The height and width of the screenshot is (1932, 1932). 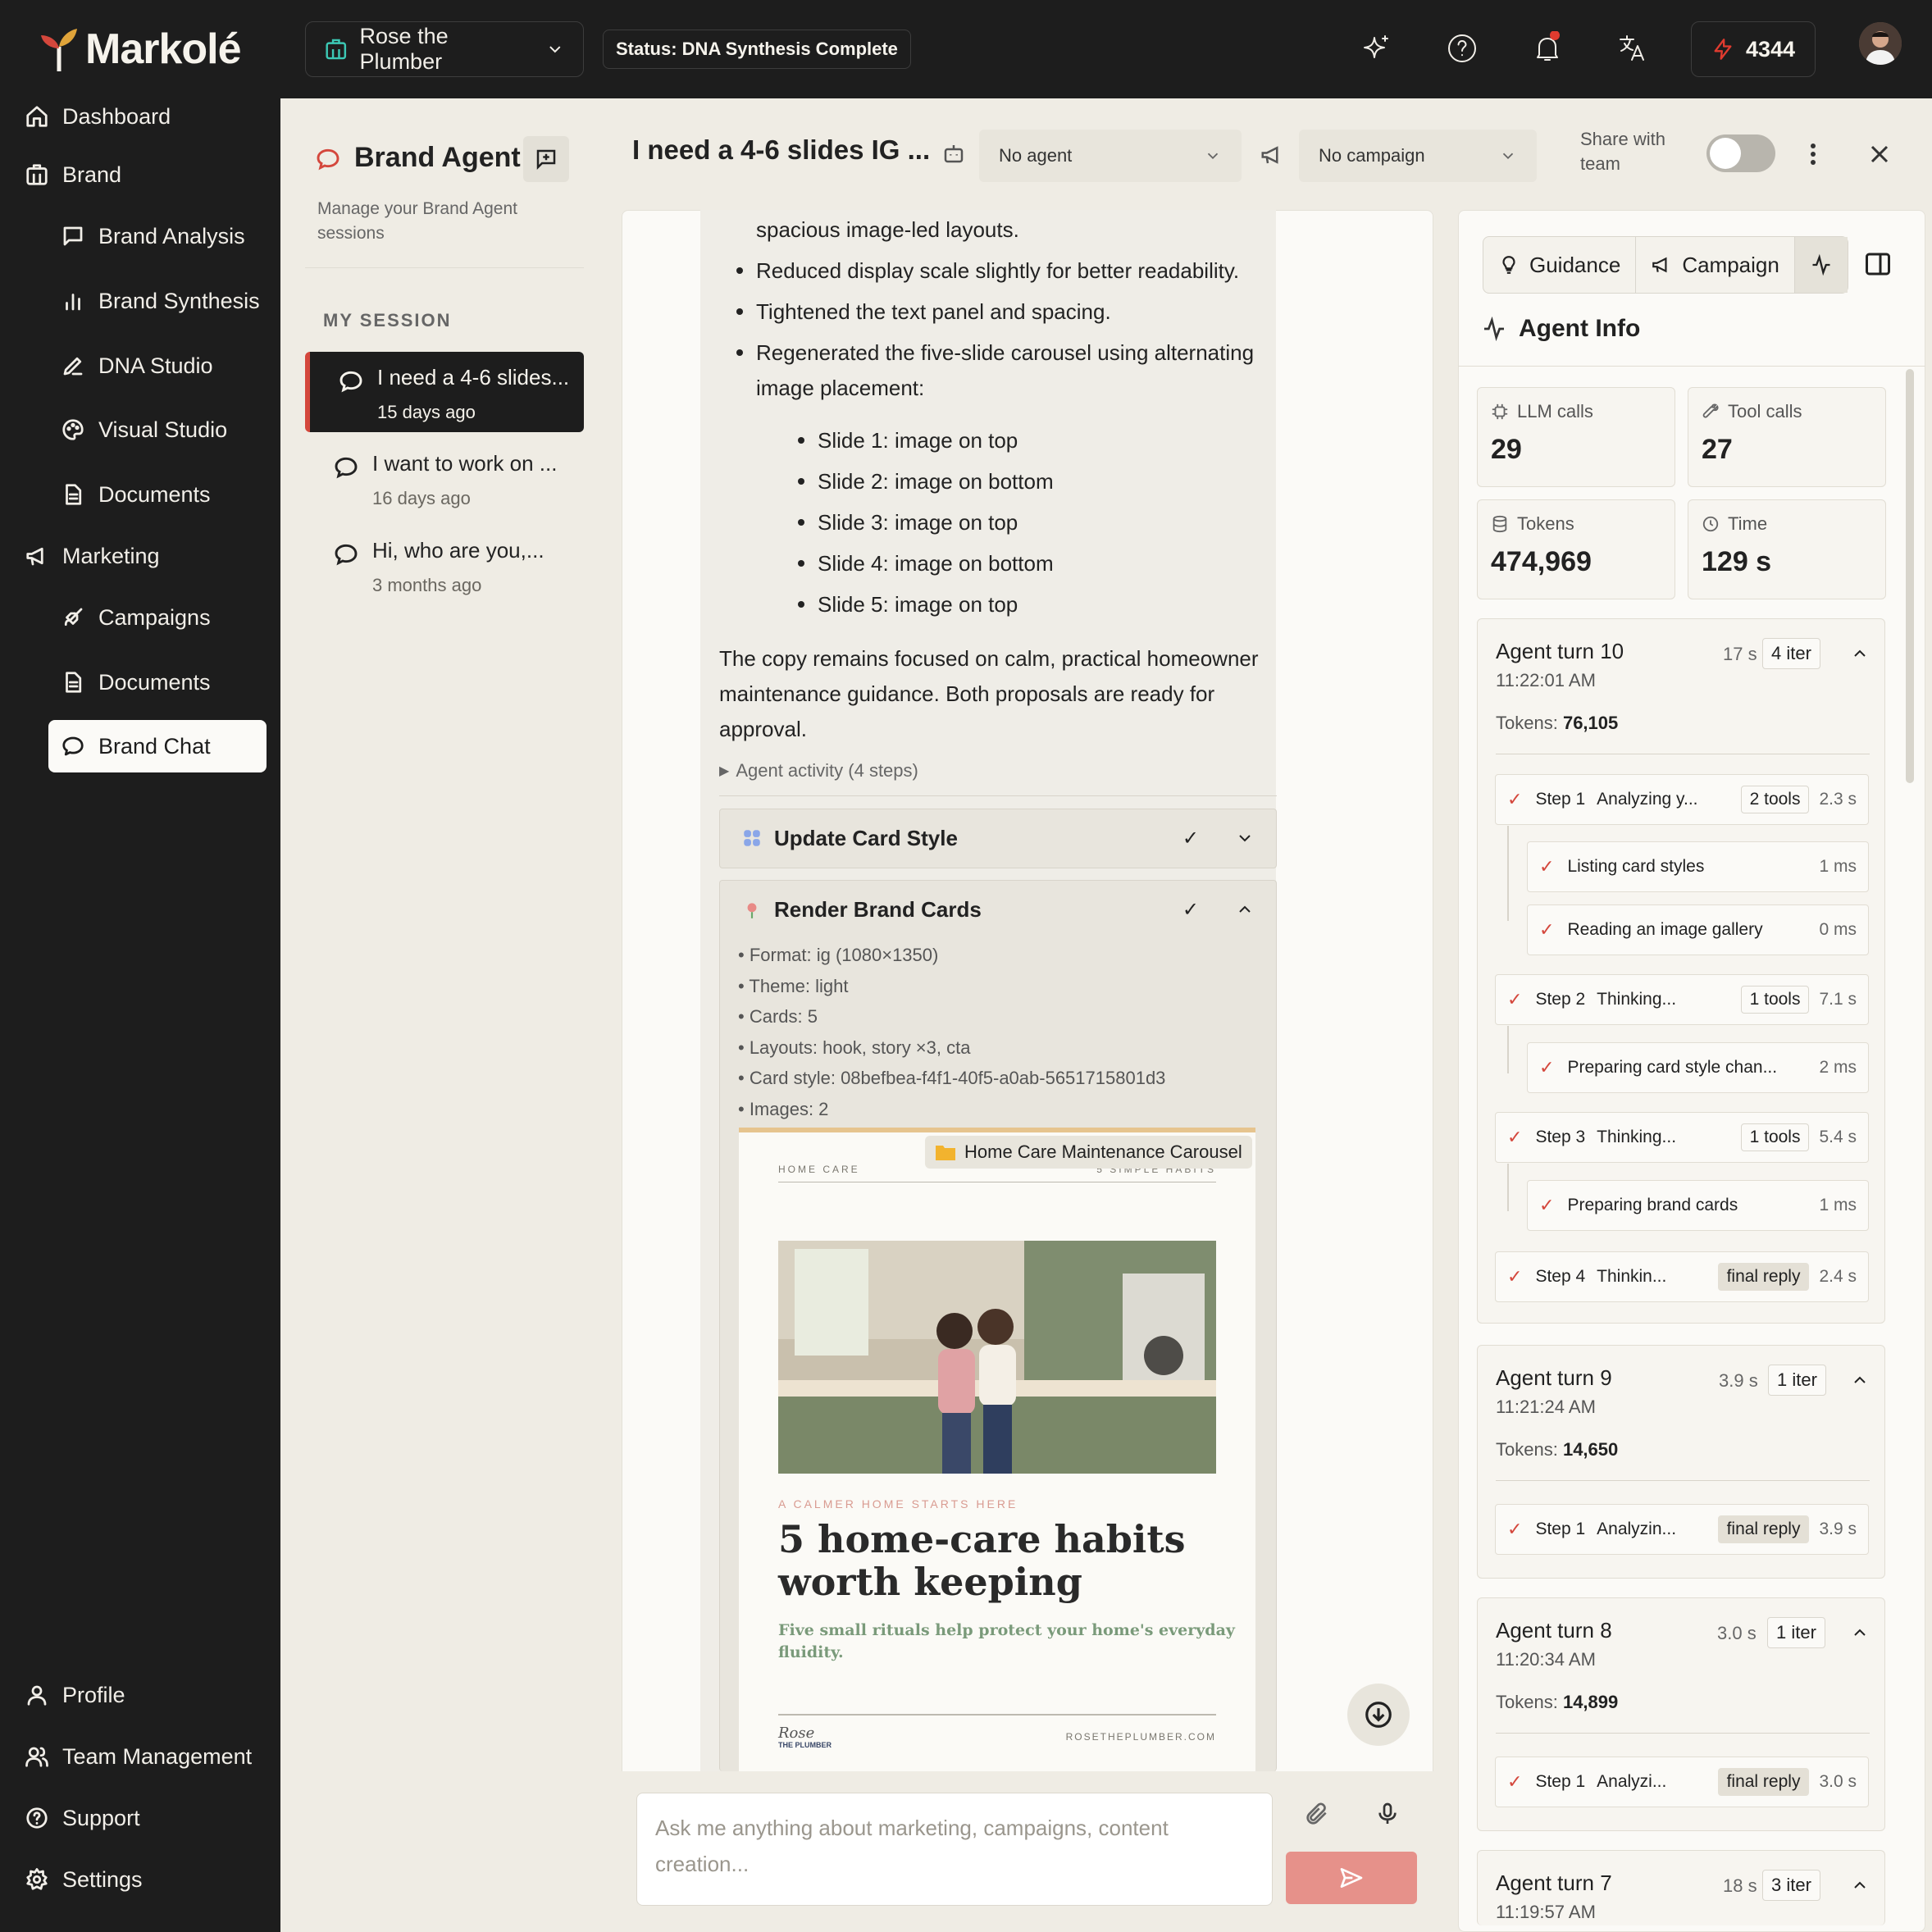 I want to click on slide-item: Slide 3: image on top, so click(x=907, y=522).